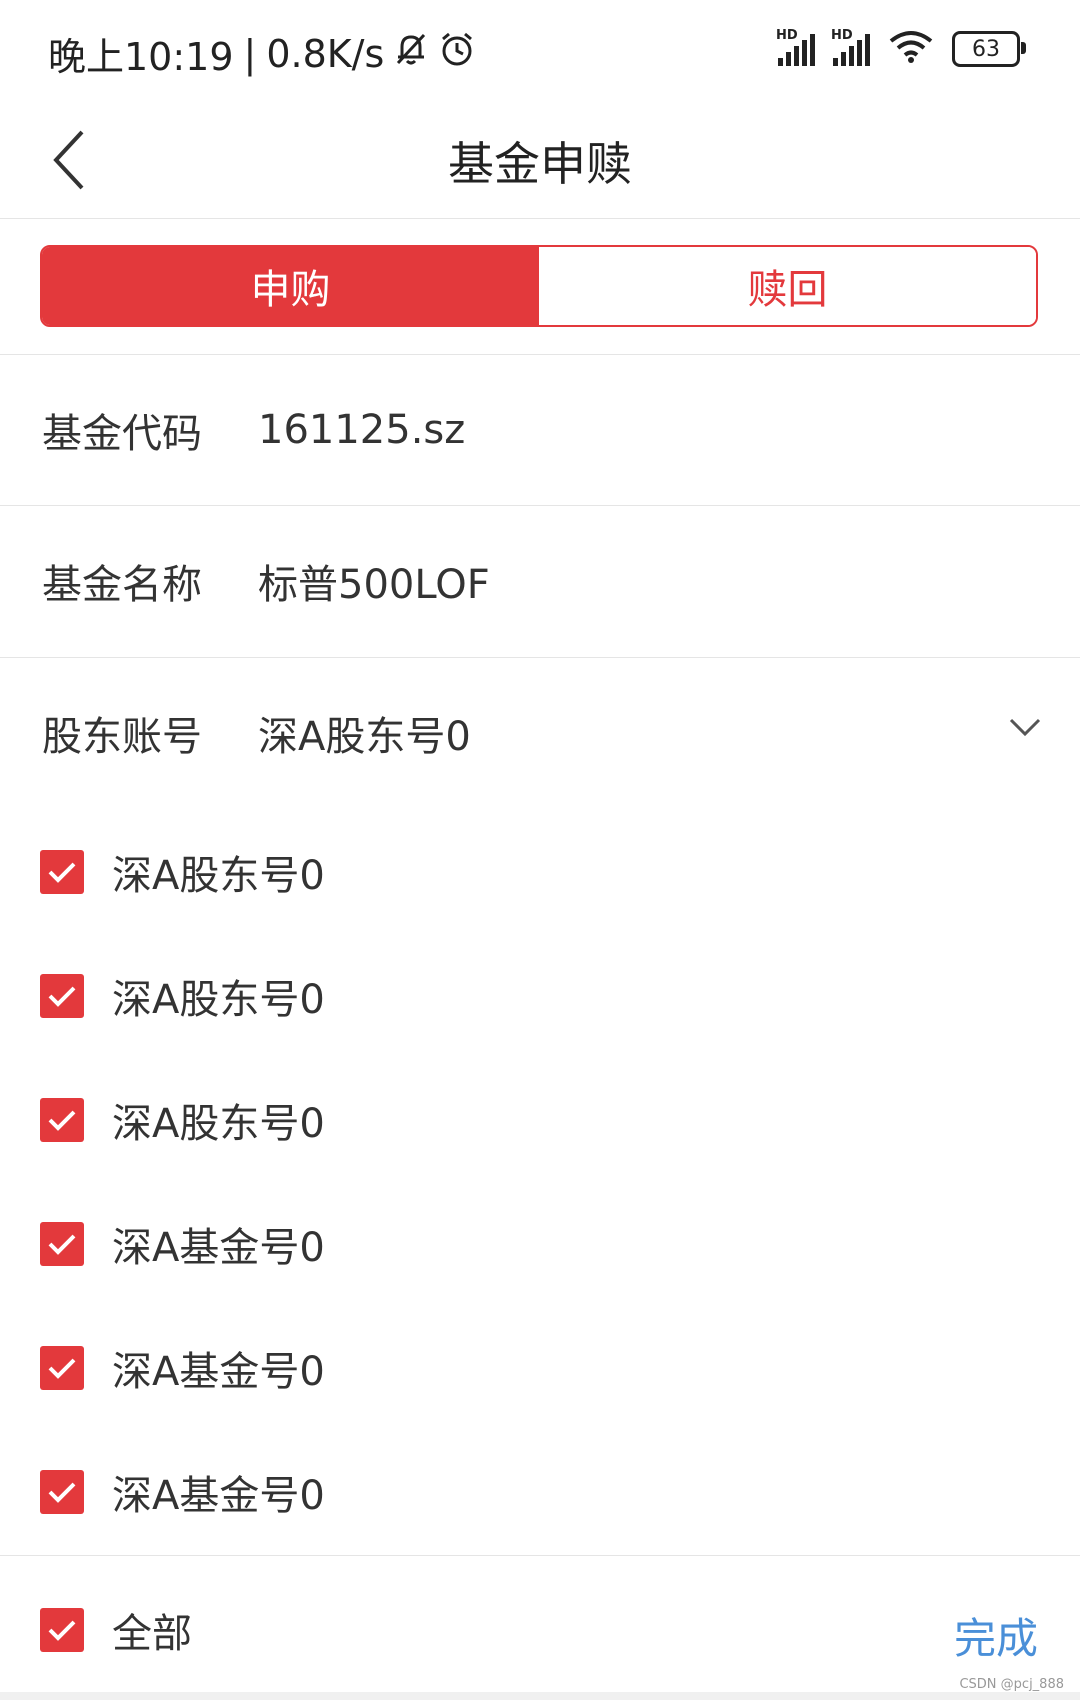  Describe the element at coordinates (540, 581) in the screenshot. I see `fund-name-row: 基金名称 标普500LOF` at that location.